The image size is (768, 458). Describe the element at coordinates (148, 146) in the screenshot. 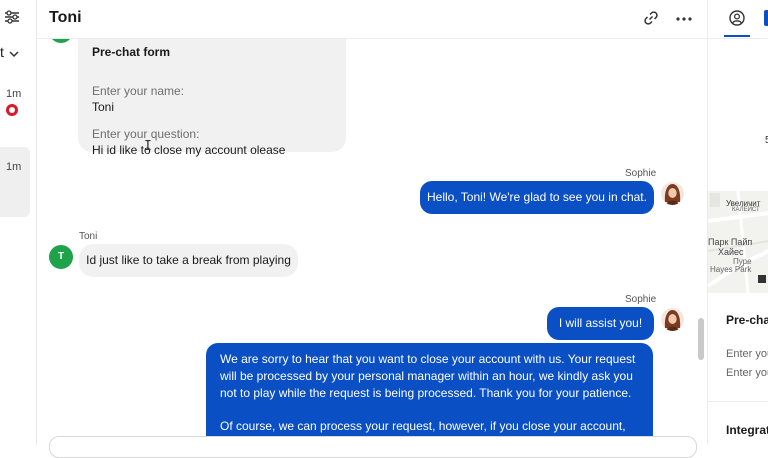

I see `text-cursor-icon: I` at that location.